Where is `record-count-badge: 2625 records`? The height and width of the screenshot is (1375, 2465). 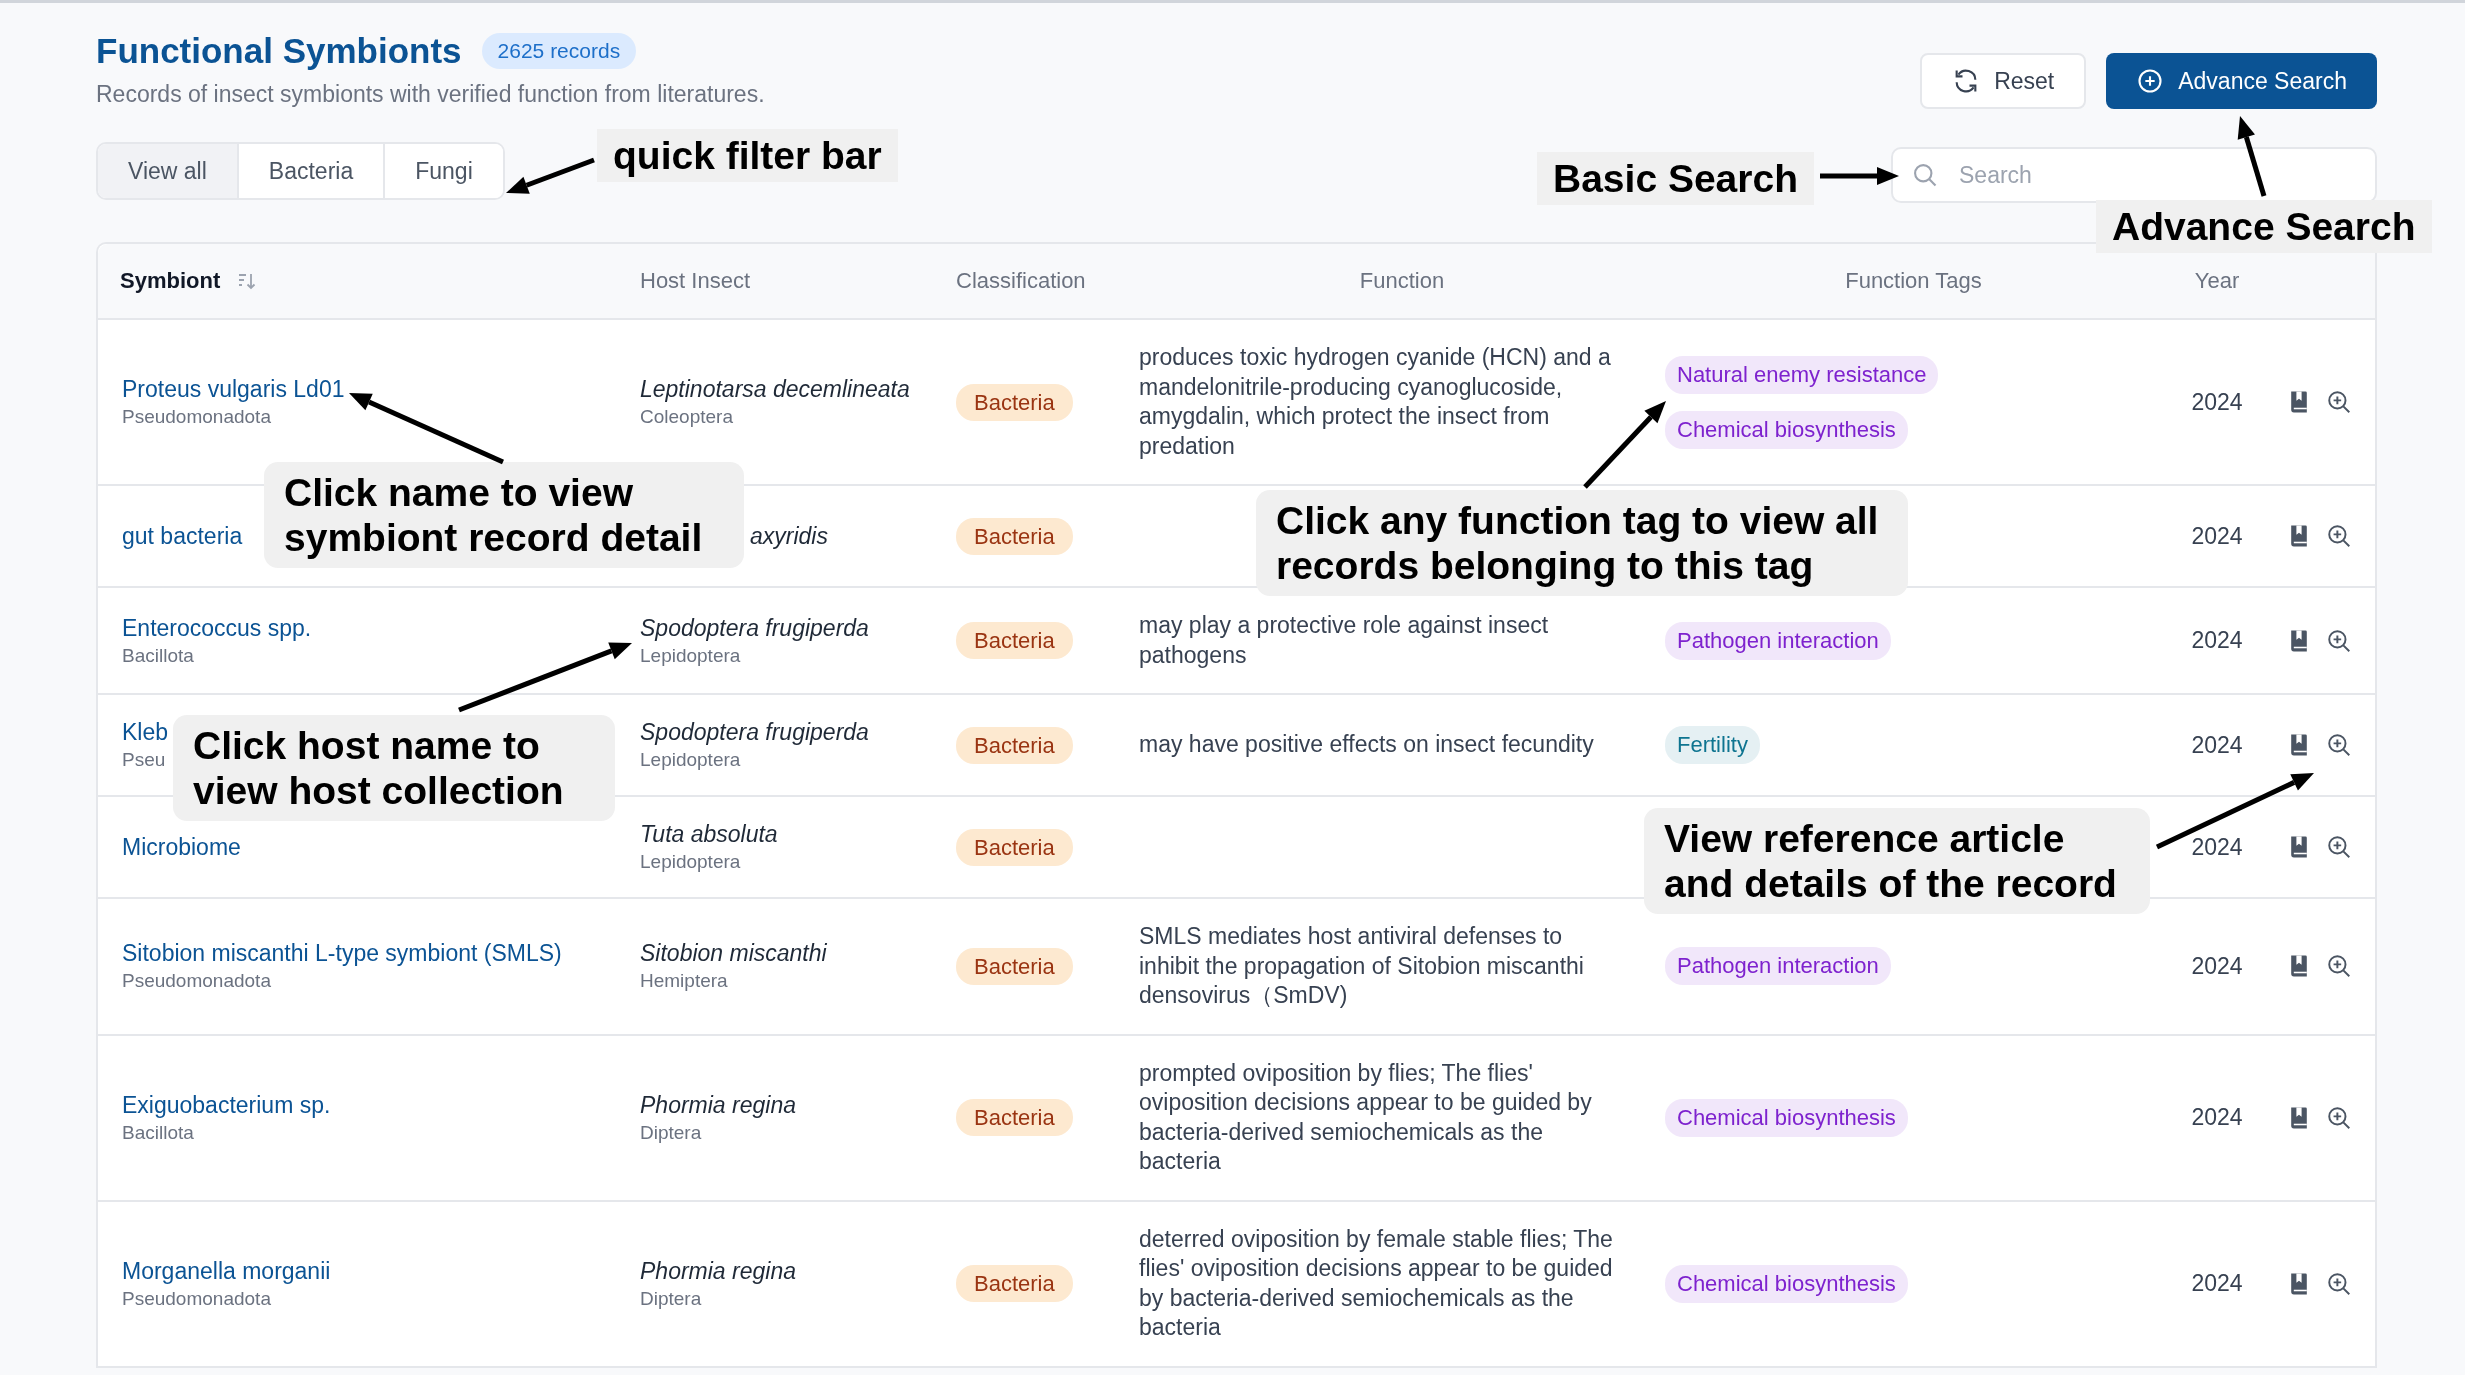
record-count-badge: 2625 records is located at coordinates (559, 51).